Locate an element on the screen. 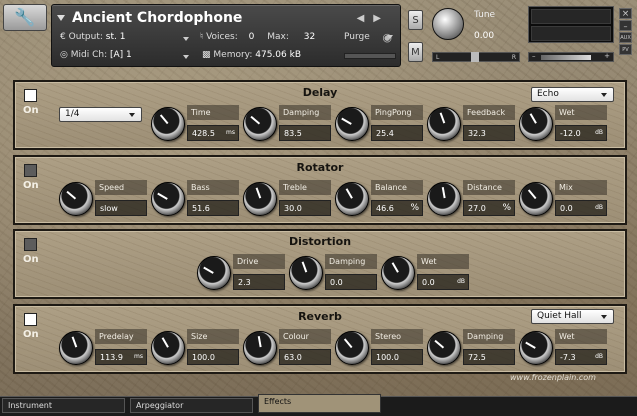  control-value: 72.5 is located at coordinates (489, 357).